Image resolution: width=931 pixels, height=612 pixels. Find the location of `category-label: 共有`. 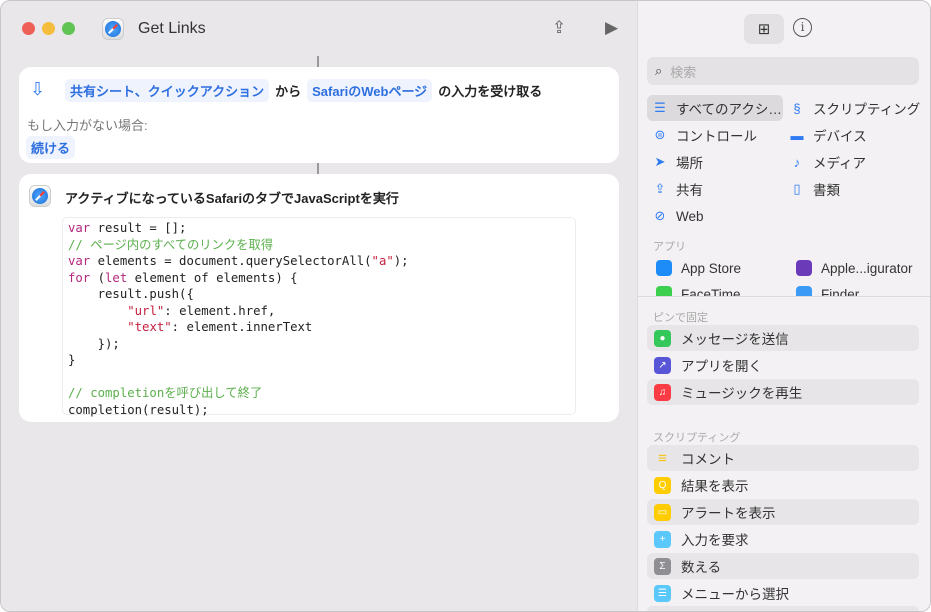

category-label: 共有 is located at coordinates (689, 190).